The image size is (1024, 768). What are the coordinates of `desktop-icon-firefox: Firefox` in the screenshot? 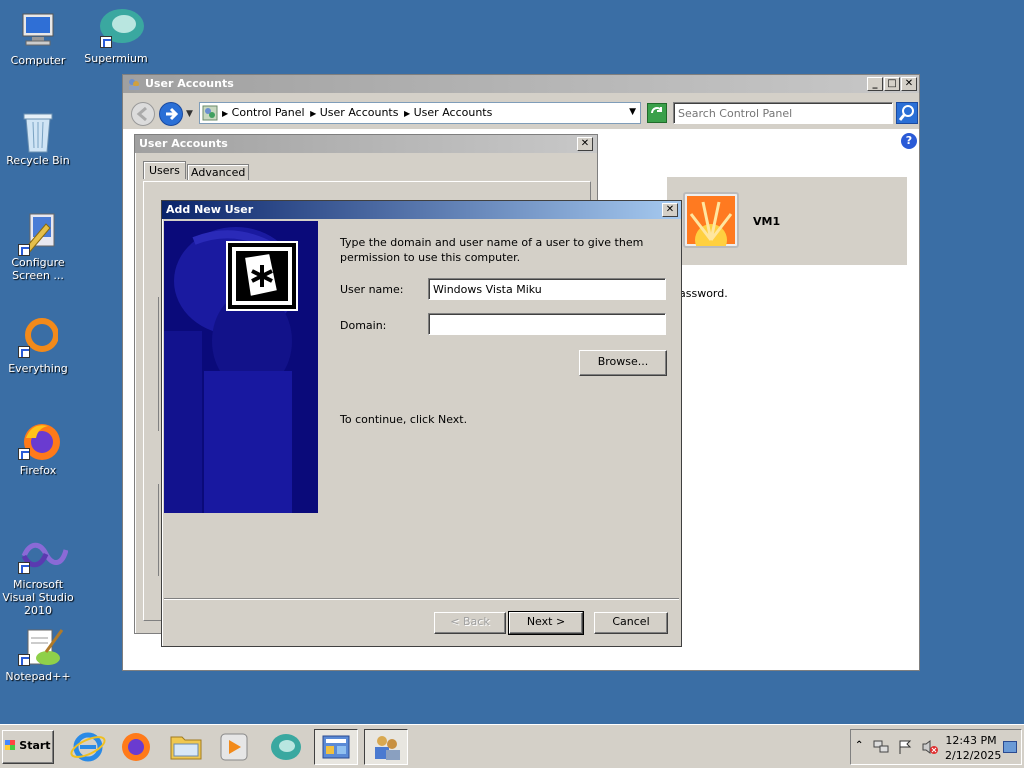 It's located at (39, 448).